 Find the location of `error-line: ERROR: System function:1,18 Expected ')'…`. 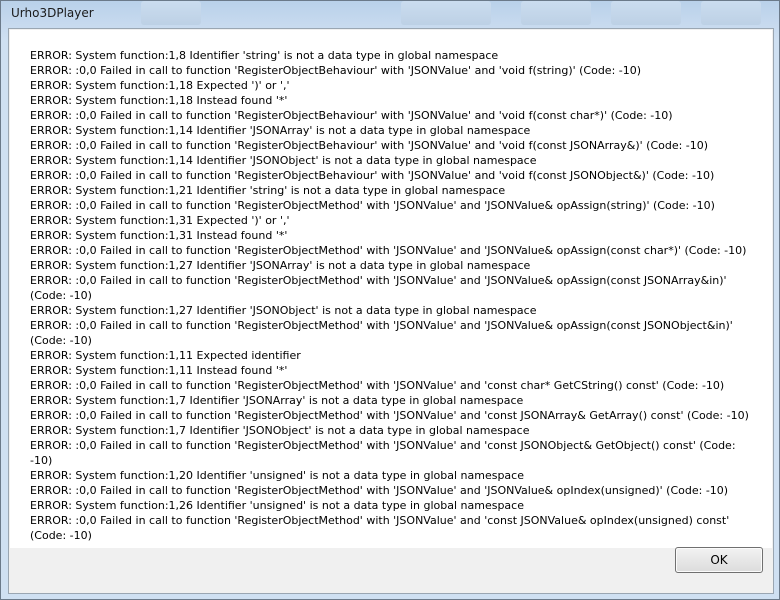

error-line: ERROR: System function:1,18 Expected ')'… is located at coordinates (160, 85).